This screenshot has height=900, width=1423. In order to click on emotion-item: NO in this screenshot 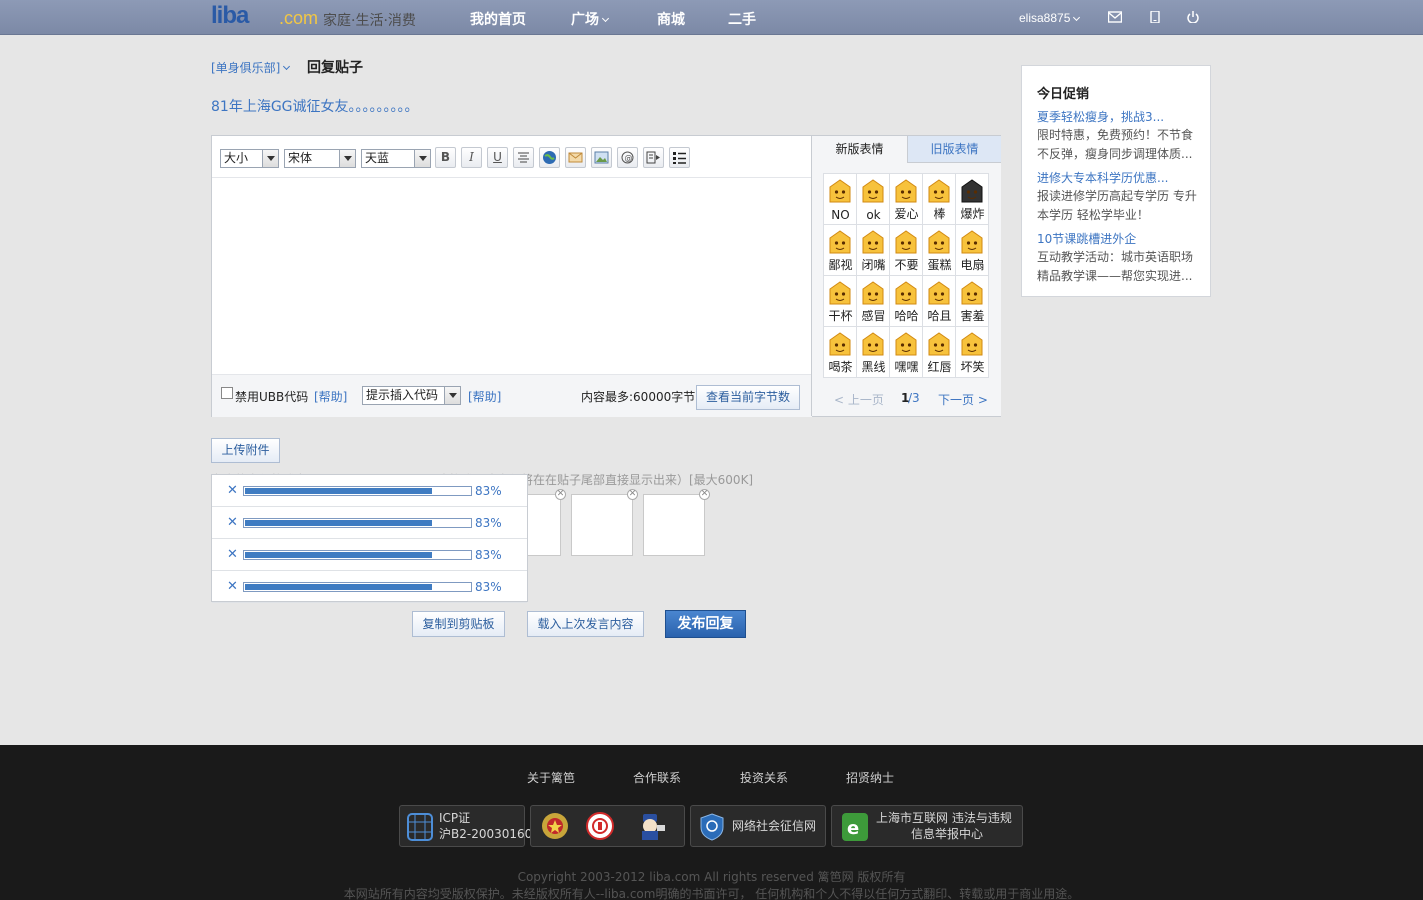, I will do `click(840, 199)`.